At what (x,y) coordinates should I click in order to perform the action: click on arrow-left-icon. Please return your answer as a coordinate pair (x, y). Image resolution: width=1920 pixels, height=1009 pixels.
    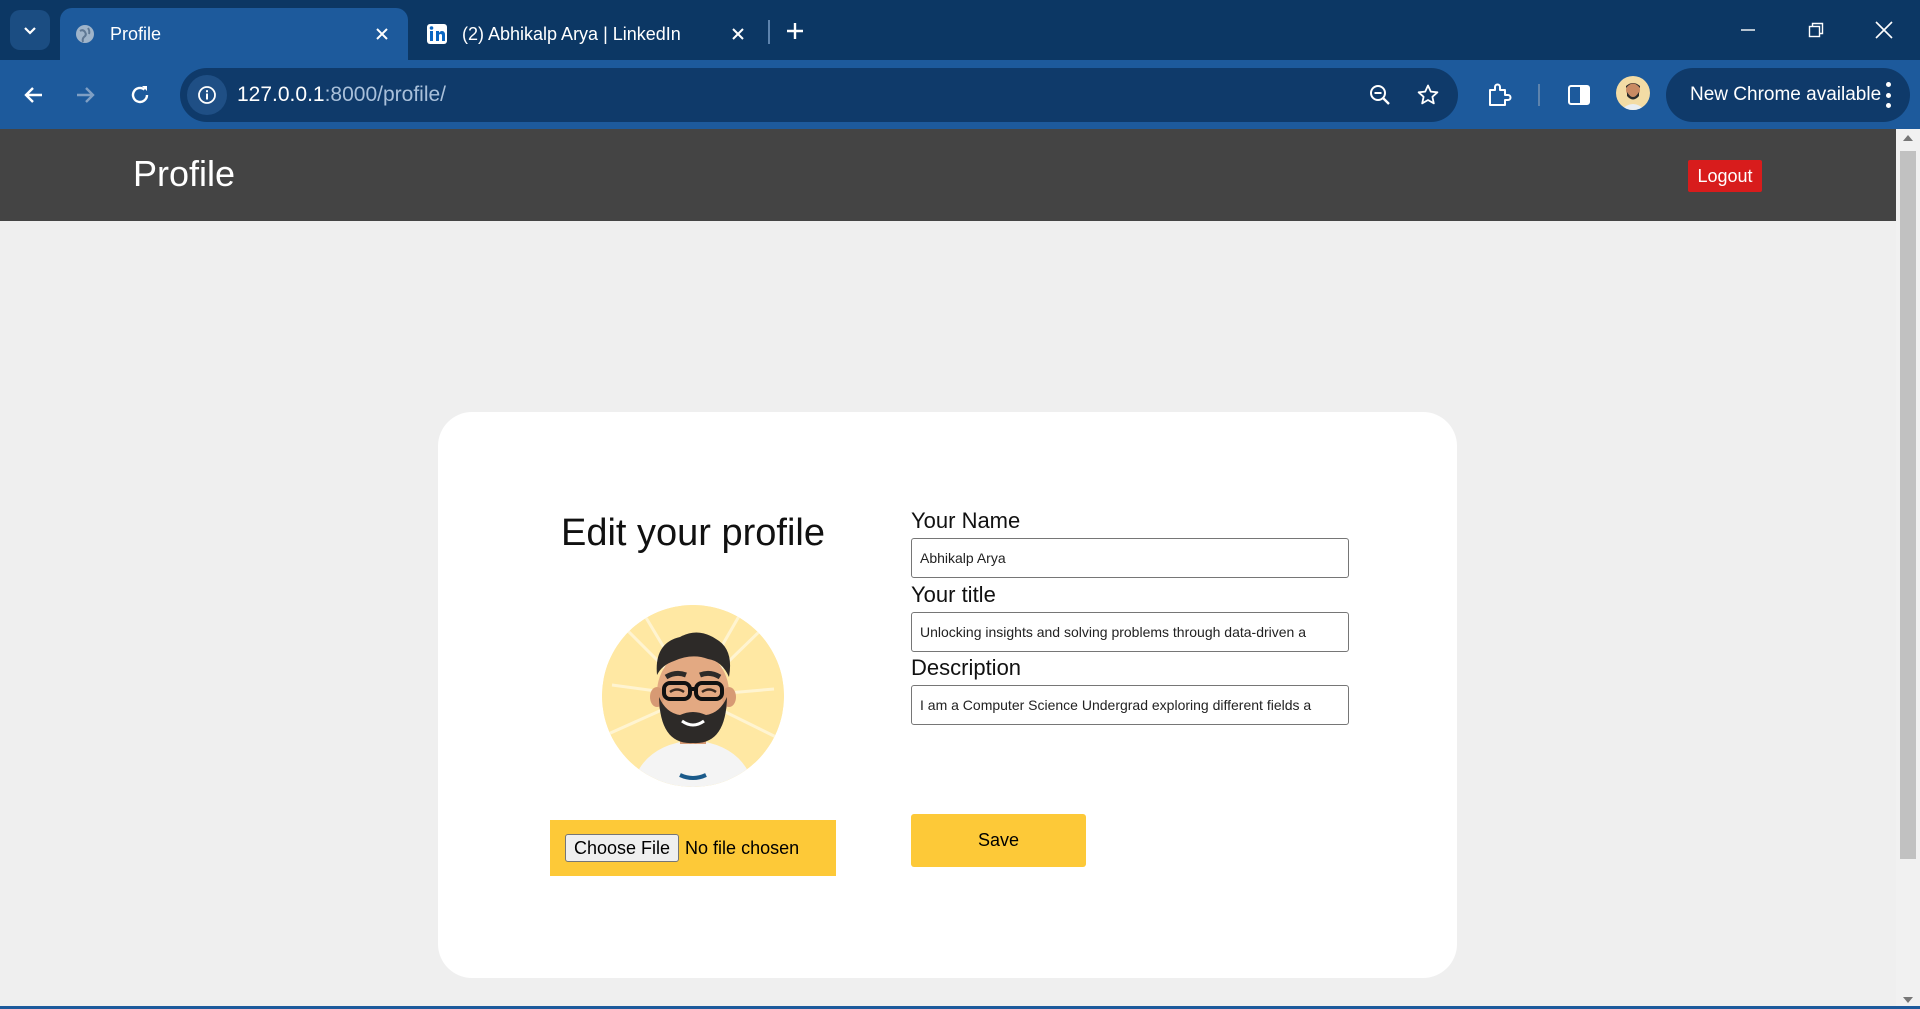
    Looking at the image, I should click on (33, 95).